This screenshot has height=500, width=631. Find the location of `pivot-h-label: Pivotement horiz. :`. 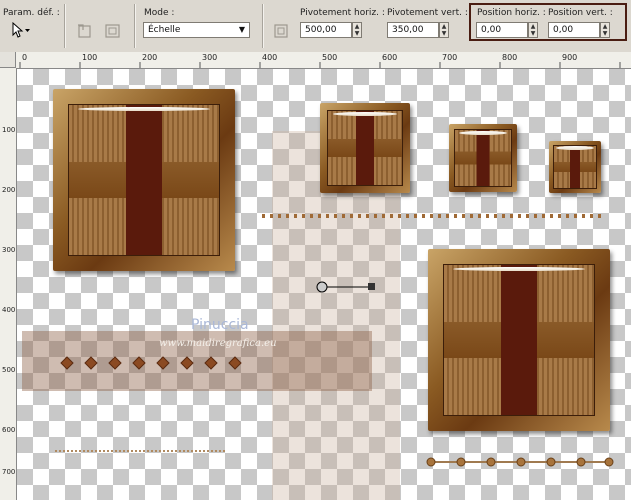

pivot-h-label: Pivotement horiz. : is located at coordinates (342, 13).